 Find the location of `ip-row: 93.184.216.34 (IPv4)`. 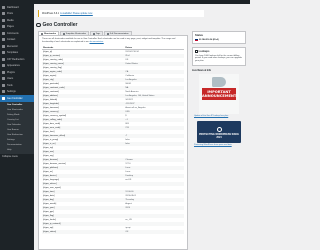

ip-row: 93.184.216.34 (IPv4) is located at coordinates (219, 40).